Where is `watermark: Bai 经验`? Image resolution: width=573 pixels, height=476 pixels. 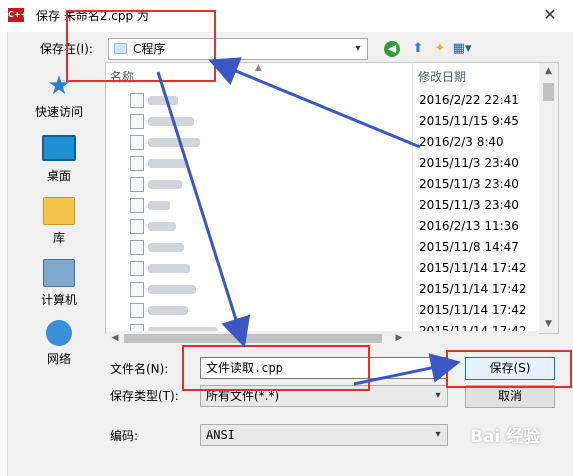
watermark: Bai 经验 is located at coordinates (505, 437).